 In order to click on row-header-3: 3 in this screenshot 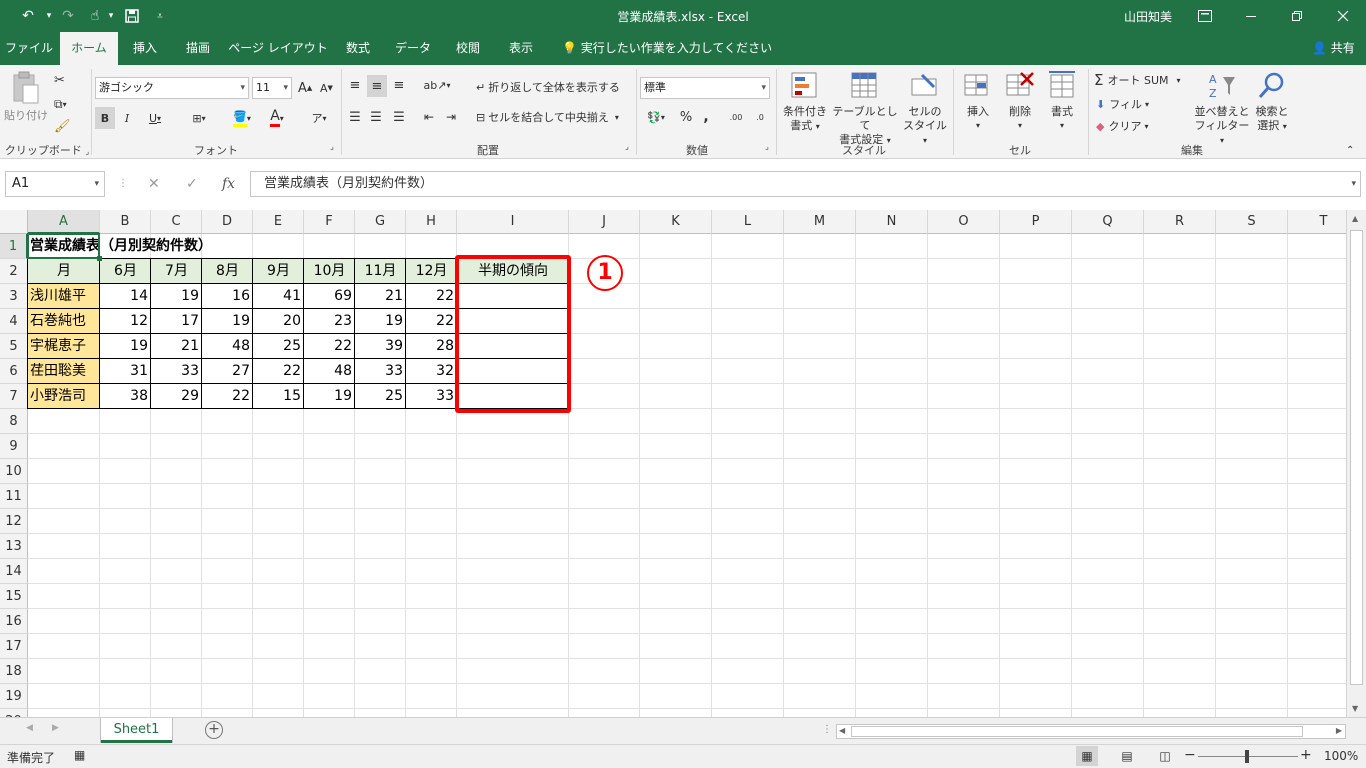, I will do `click(14, 296)`.